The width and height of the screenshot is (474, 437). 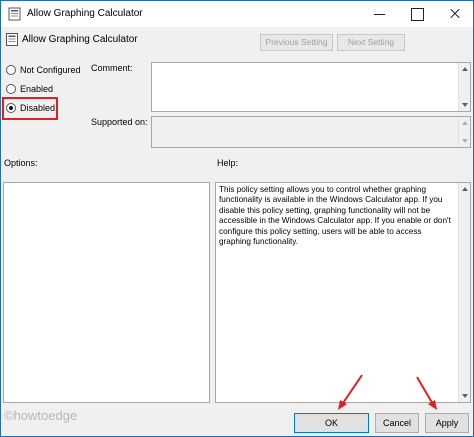 What do you see at coordinates (447, 423) in the screenshot?
I see `apply-button: Apply` at bounding box center [447, 423].